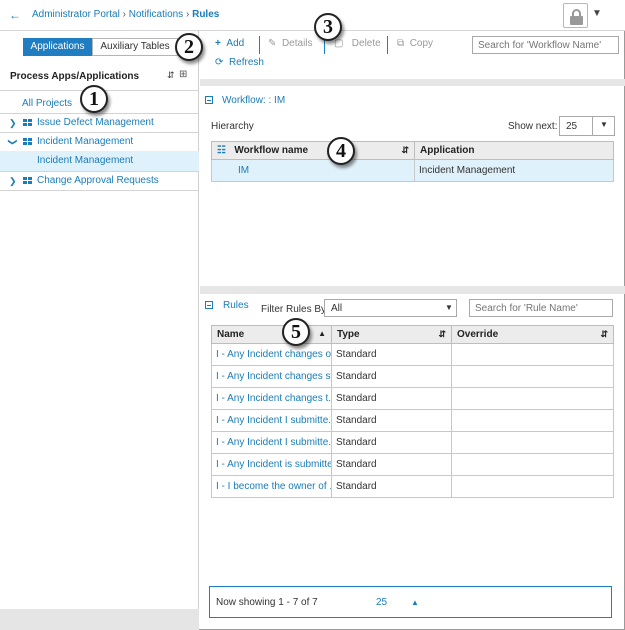 The height and width of the screenshot is (630, 625). What do you see at coordinates (76, 14) in the screenshot?
I see `breadcrumb-admin-portal: Administrator Portal` at bounding box center [76, 14].